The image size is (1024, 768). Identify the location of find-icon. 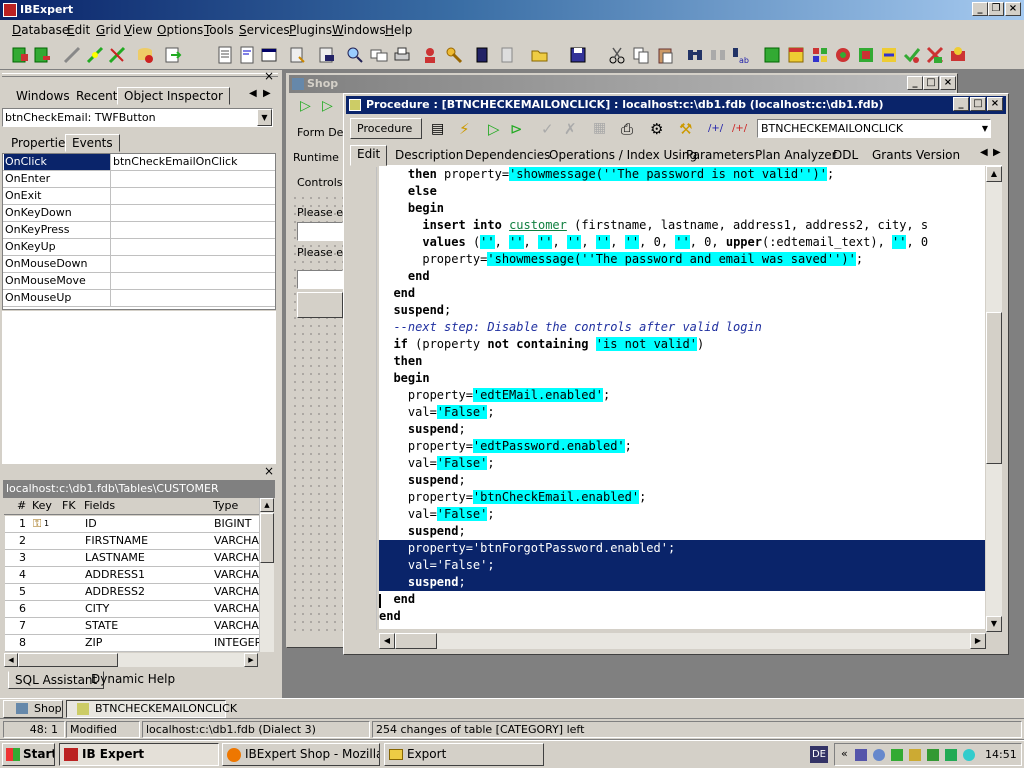
(695, 55).